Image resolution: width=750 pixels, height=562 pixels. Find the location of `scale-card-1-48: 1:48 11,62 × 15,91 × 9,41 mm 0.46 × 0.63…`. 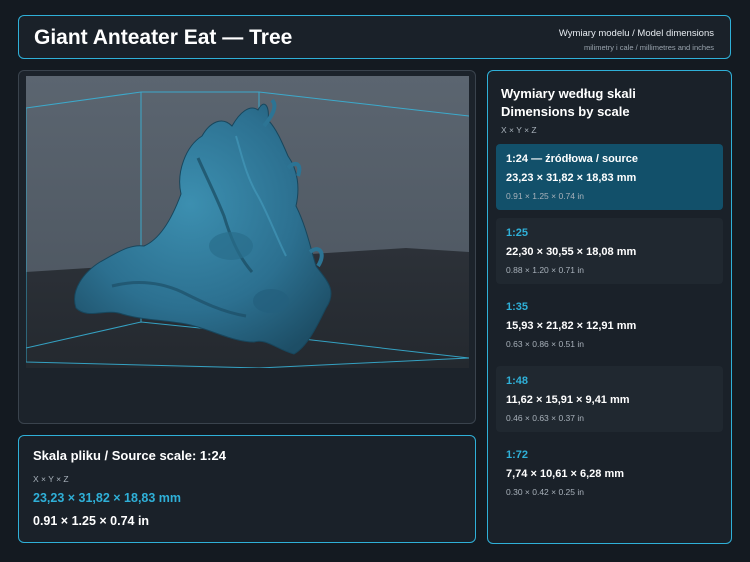

scale-card-1-48: 1:48 11,62 × 15,91 × 9,41 mm 0.46 × 0.63… is located at coordinates (609, 399).